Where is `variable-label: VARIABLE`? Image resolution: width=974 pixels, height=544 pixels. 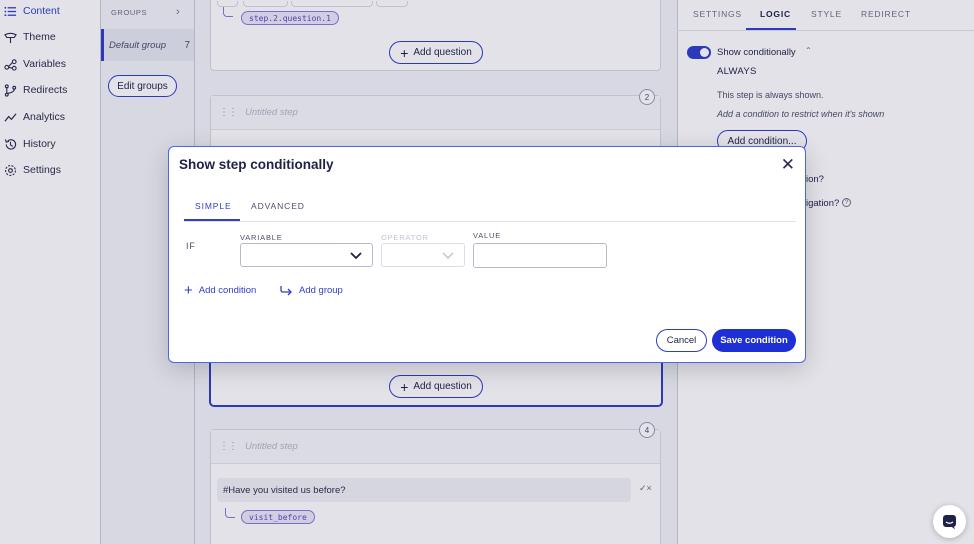
variable-label: VARIABLE is located at coordinates (261, 237).